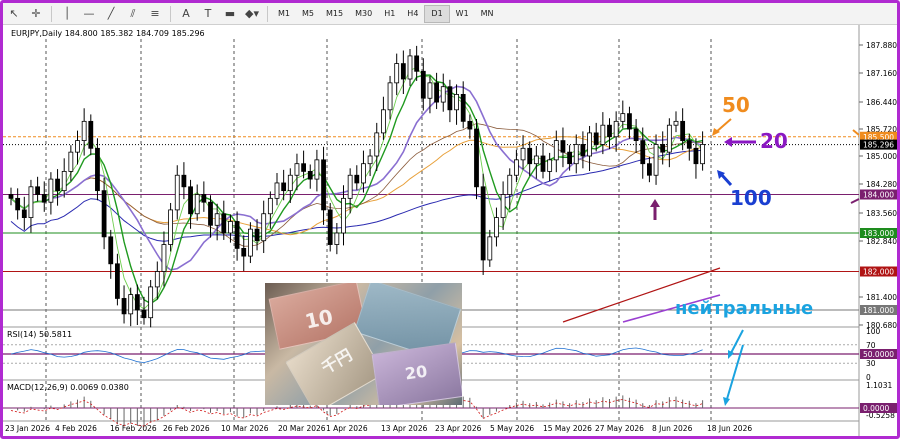 Image resolution: width=900 pixels, height=439 pixels. What do you see at coordinates (878, 145) in the screenshot?
I see `price-tag: 185.296` at bounding box center [878, 145].